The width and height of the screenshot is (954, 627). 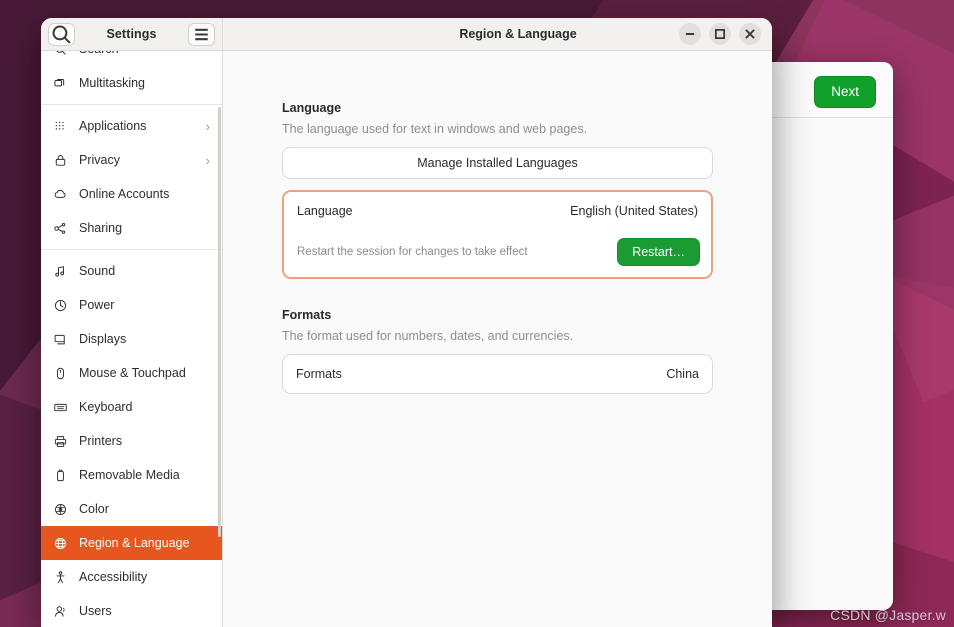 What do you see at coordinates (131, 228) in the screenshot?
I see `sidebar-item-sharing: Sharing` at bounding box center [131, 228].